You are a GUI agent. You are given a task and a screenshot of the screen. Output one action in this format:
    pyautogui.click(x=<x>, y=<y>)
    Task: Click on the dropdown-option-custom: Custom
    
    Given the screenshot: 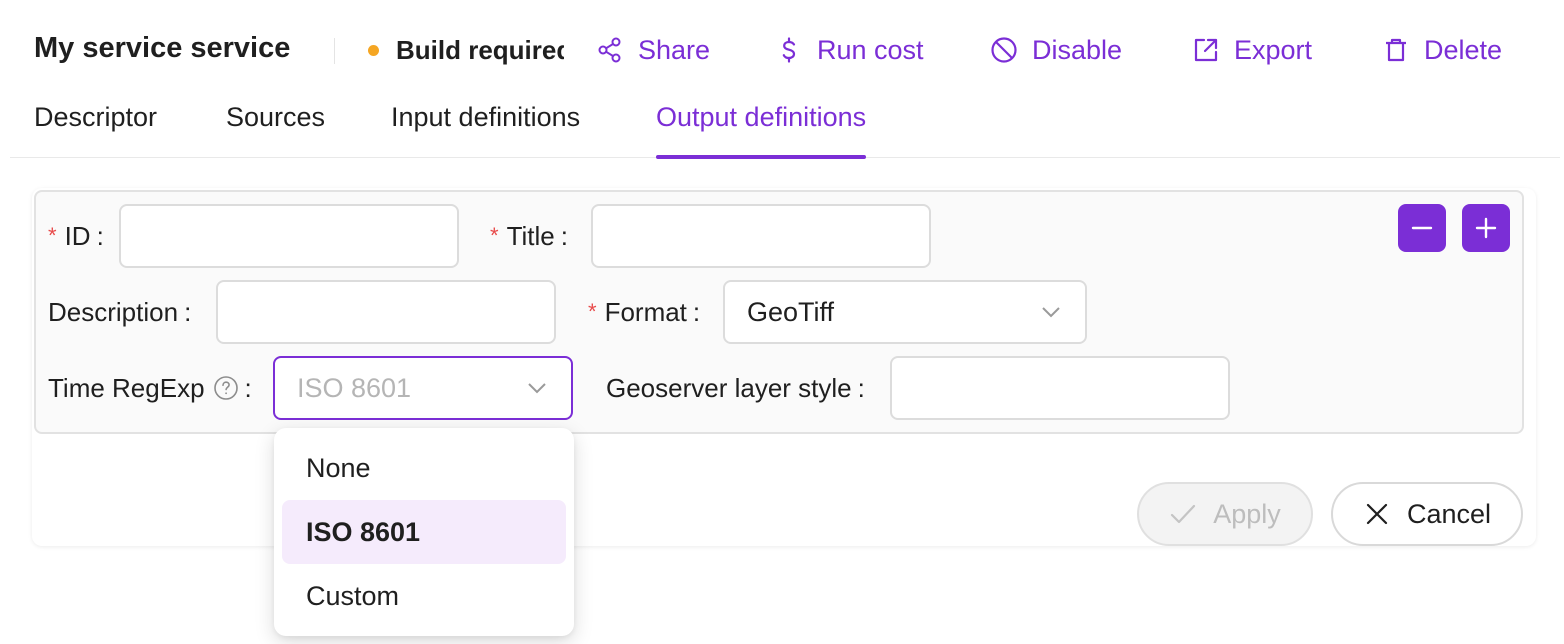 What is the action you would take?
    pyautogui.click(x=424, y=596)
    